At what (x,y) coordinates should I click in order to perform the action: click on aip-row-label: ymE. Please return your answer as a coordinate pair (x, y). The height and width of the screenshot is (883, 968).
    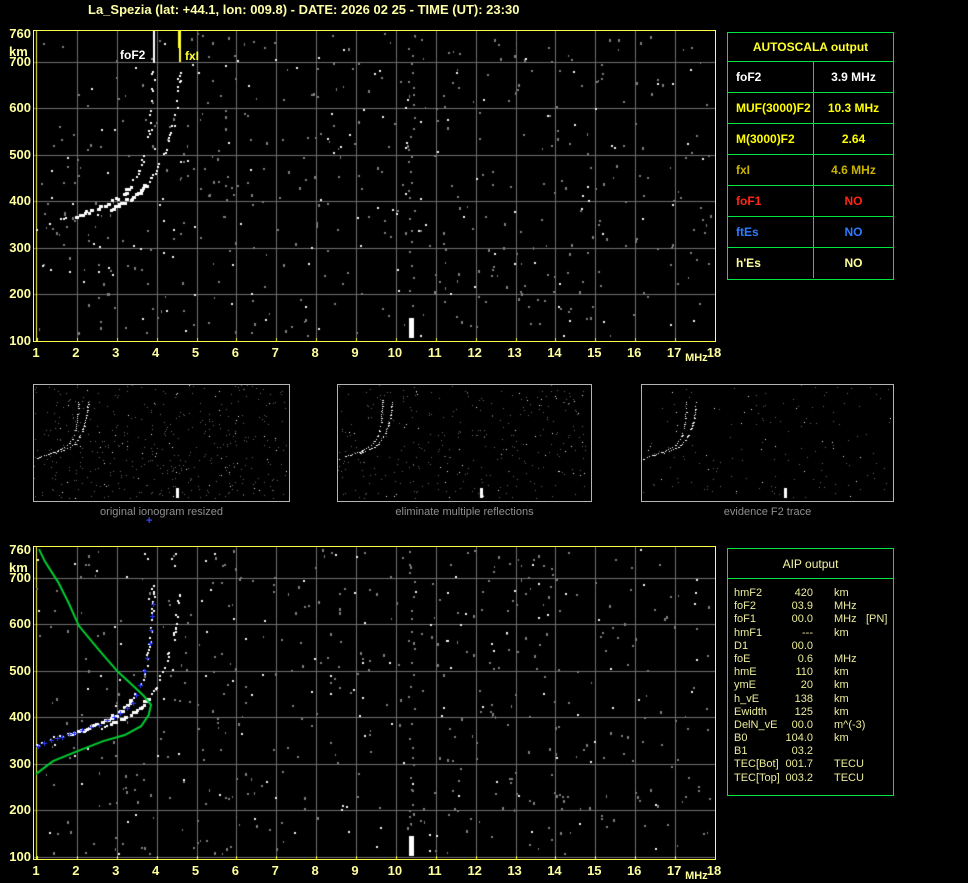
    Looking at the image, I should click on (745, 685).